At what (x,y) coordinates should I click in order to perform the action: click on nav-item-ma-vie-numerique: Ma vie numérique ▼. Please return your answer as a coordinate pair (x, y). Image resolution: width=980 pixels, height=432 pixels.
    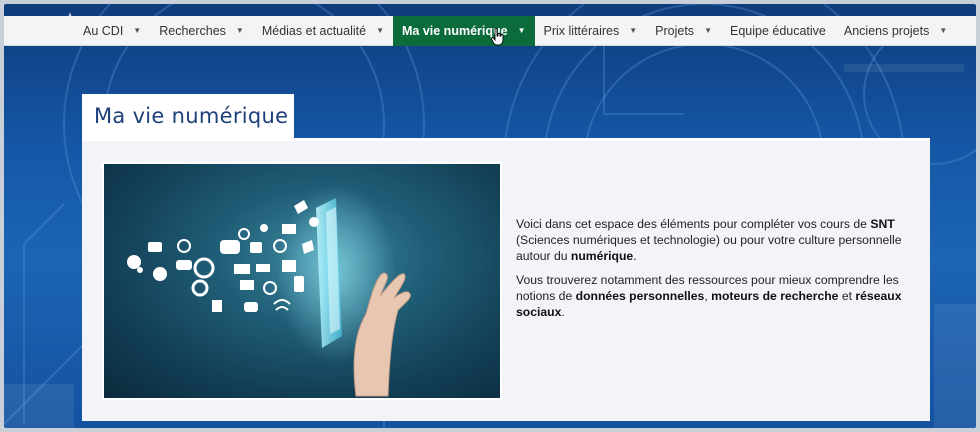
    Looking at the image, I should click on (464, 30).